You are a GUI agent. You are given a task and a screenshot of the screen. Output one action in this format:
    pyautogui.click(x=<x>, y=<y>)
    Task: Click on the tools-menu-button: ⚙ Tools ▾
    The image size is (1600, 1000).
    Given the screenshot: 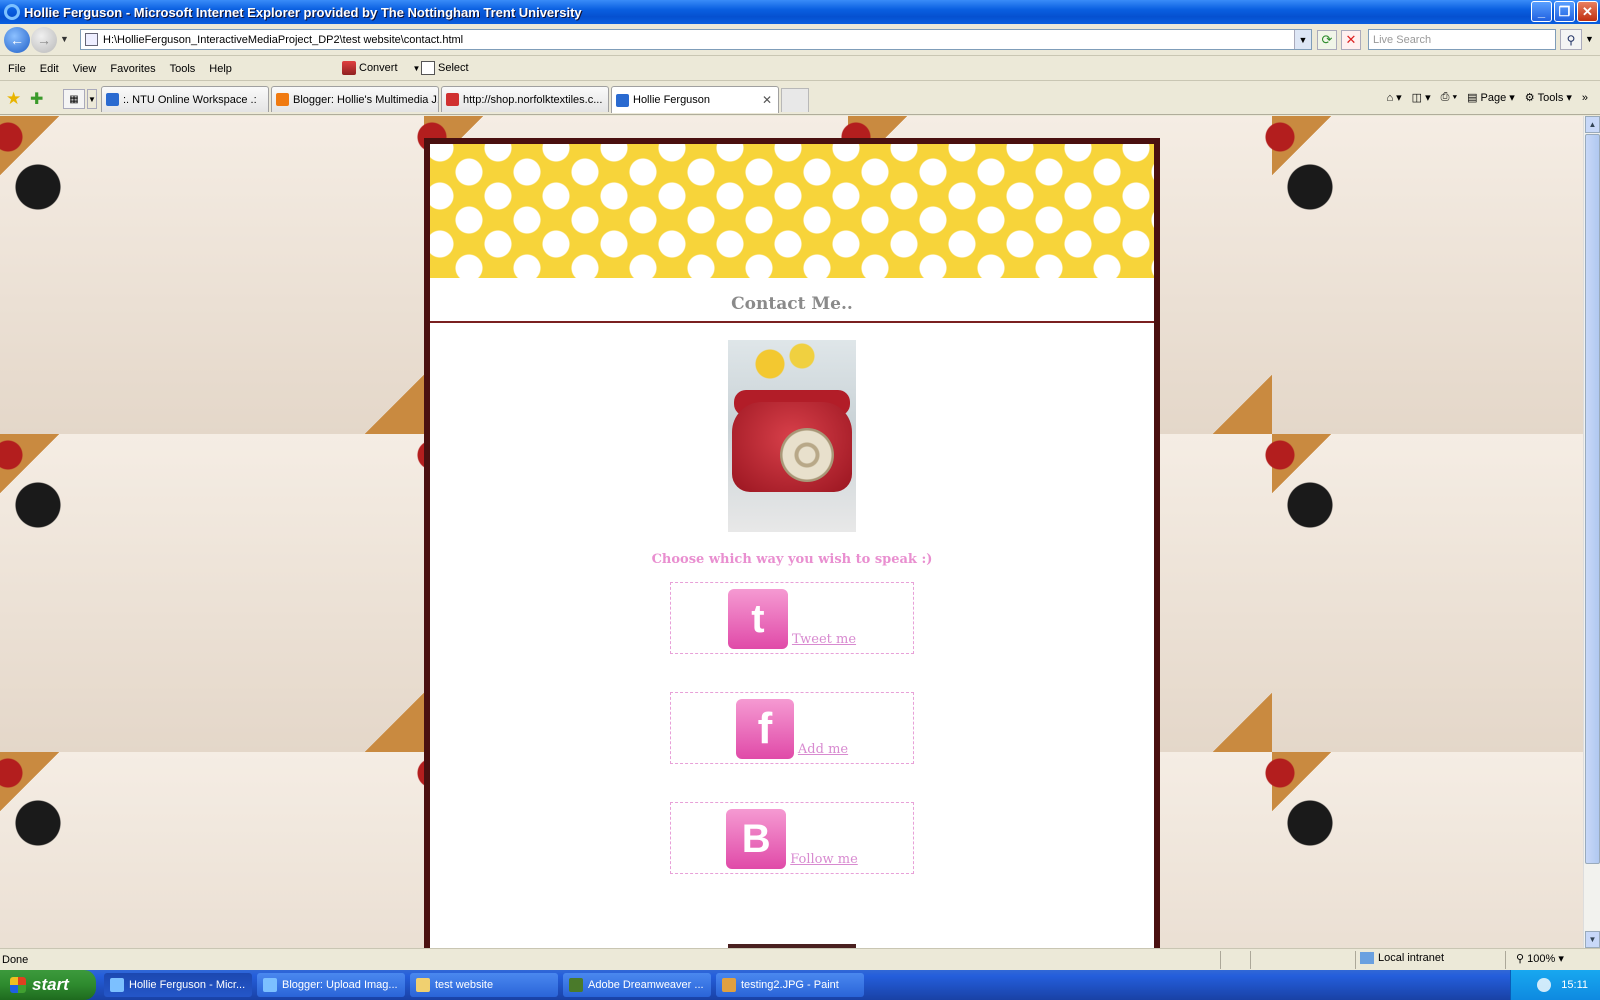 What is the action you would take?
    pyautogui.click(x=1548, y=98)
    